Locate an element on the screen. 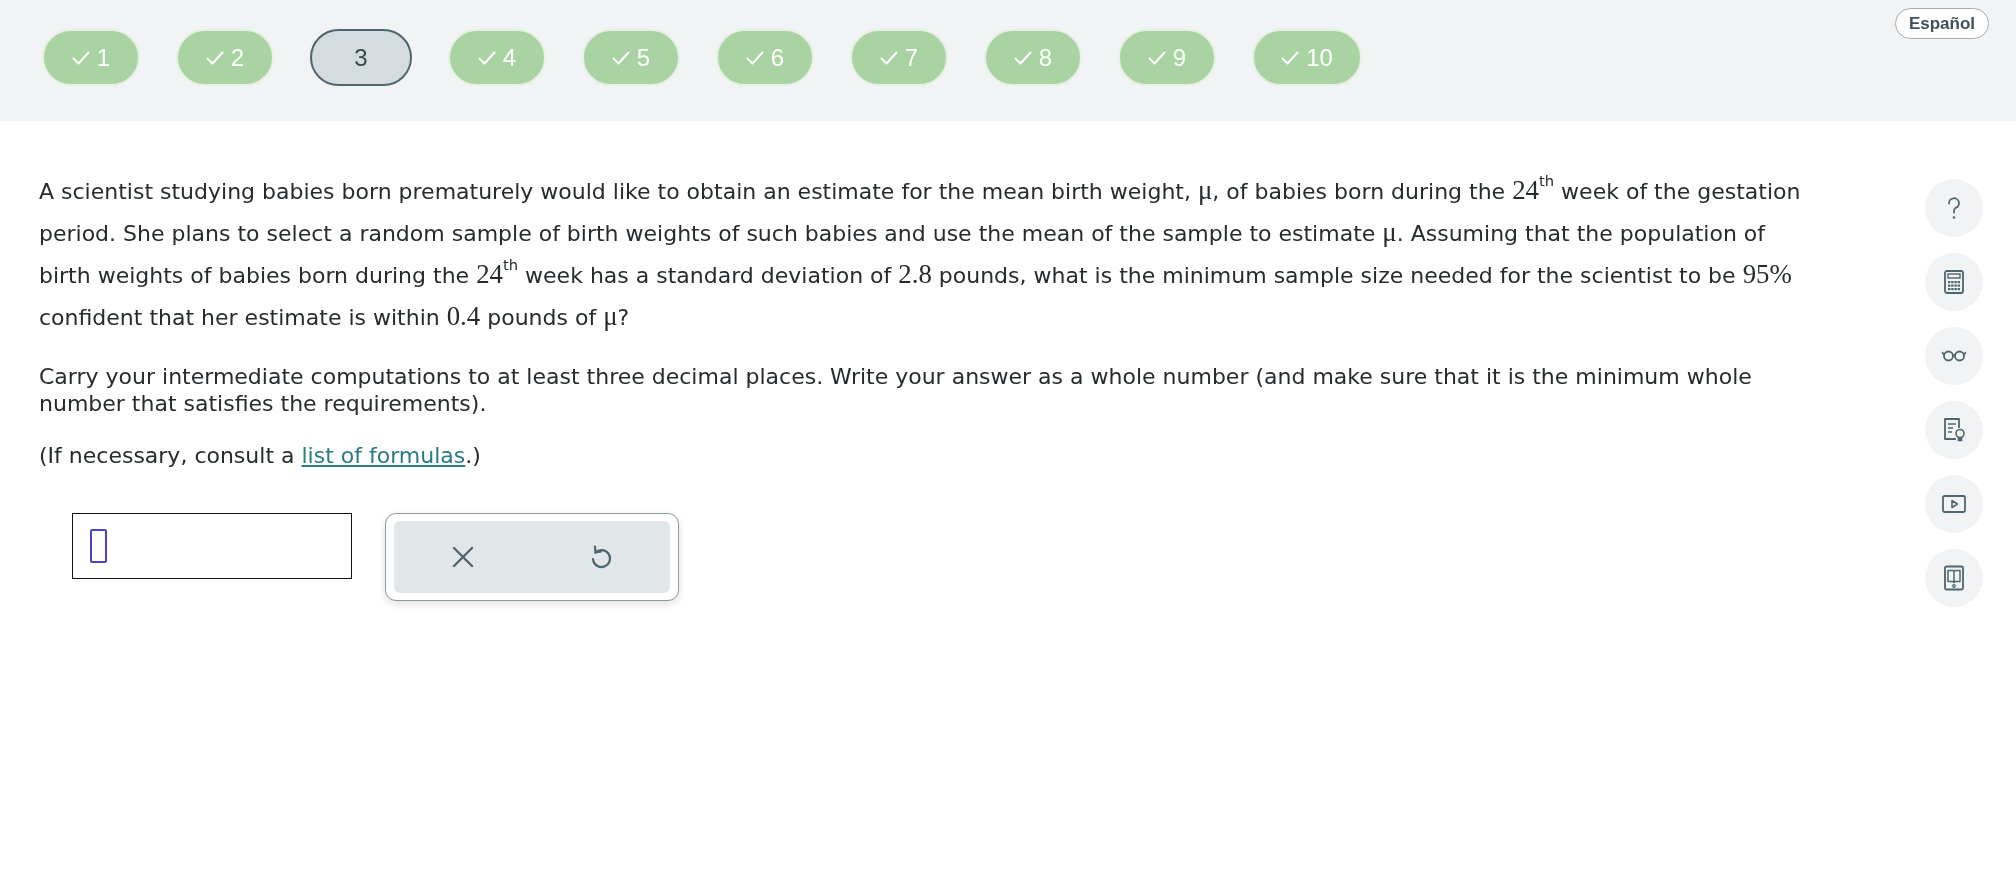 This screenshot has height=888, width=2016. close-icon is located at coordinates (463, 557).